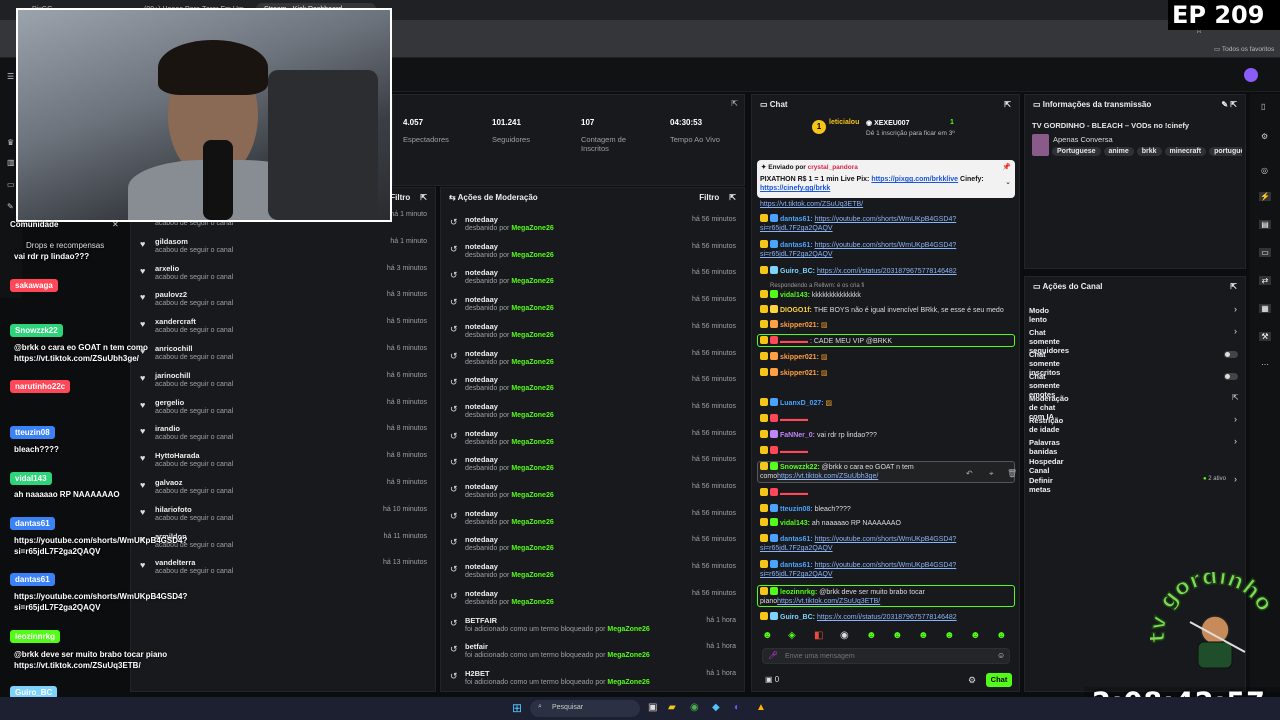  What do you see at coordinates (886, 373) in the screenshot?
I see `chat-message: skipper021: ▨` at bounding box center [886, 373].